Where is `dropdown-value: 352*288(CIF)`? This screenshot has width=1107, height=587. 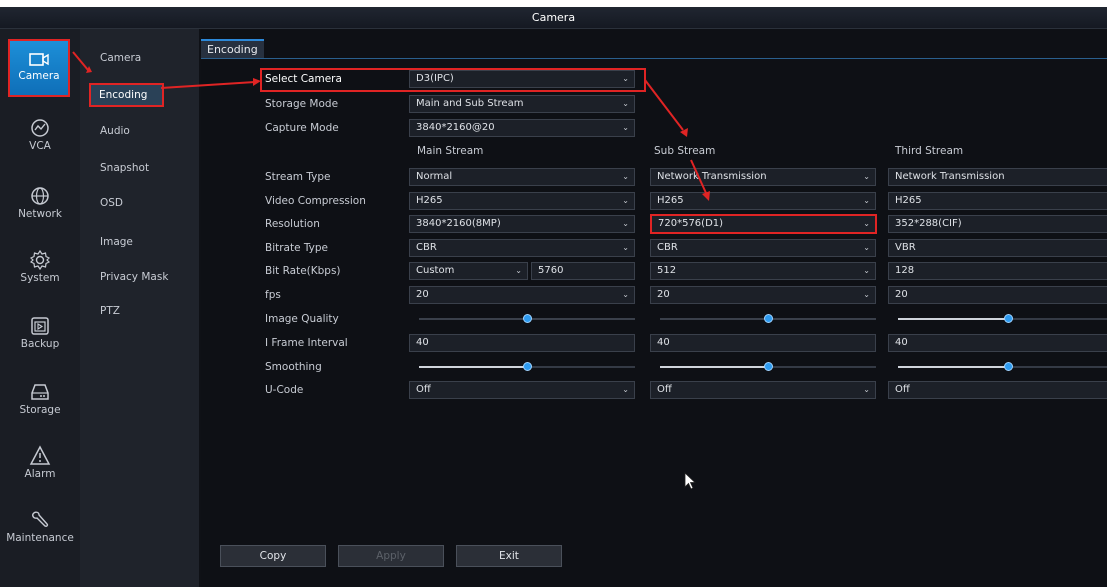 dropdown-value: 352*288(CIF) is located at coordinates (928, 223).